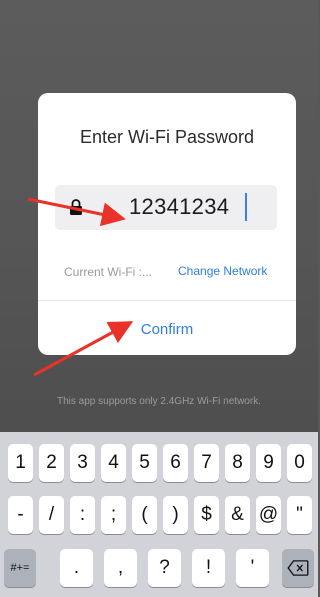 This screenshot has width=320, height=597. Describe the element at coordinates (20, 515) in the screenshot. I see `key-hyphen: -` at that location.